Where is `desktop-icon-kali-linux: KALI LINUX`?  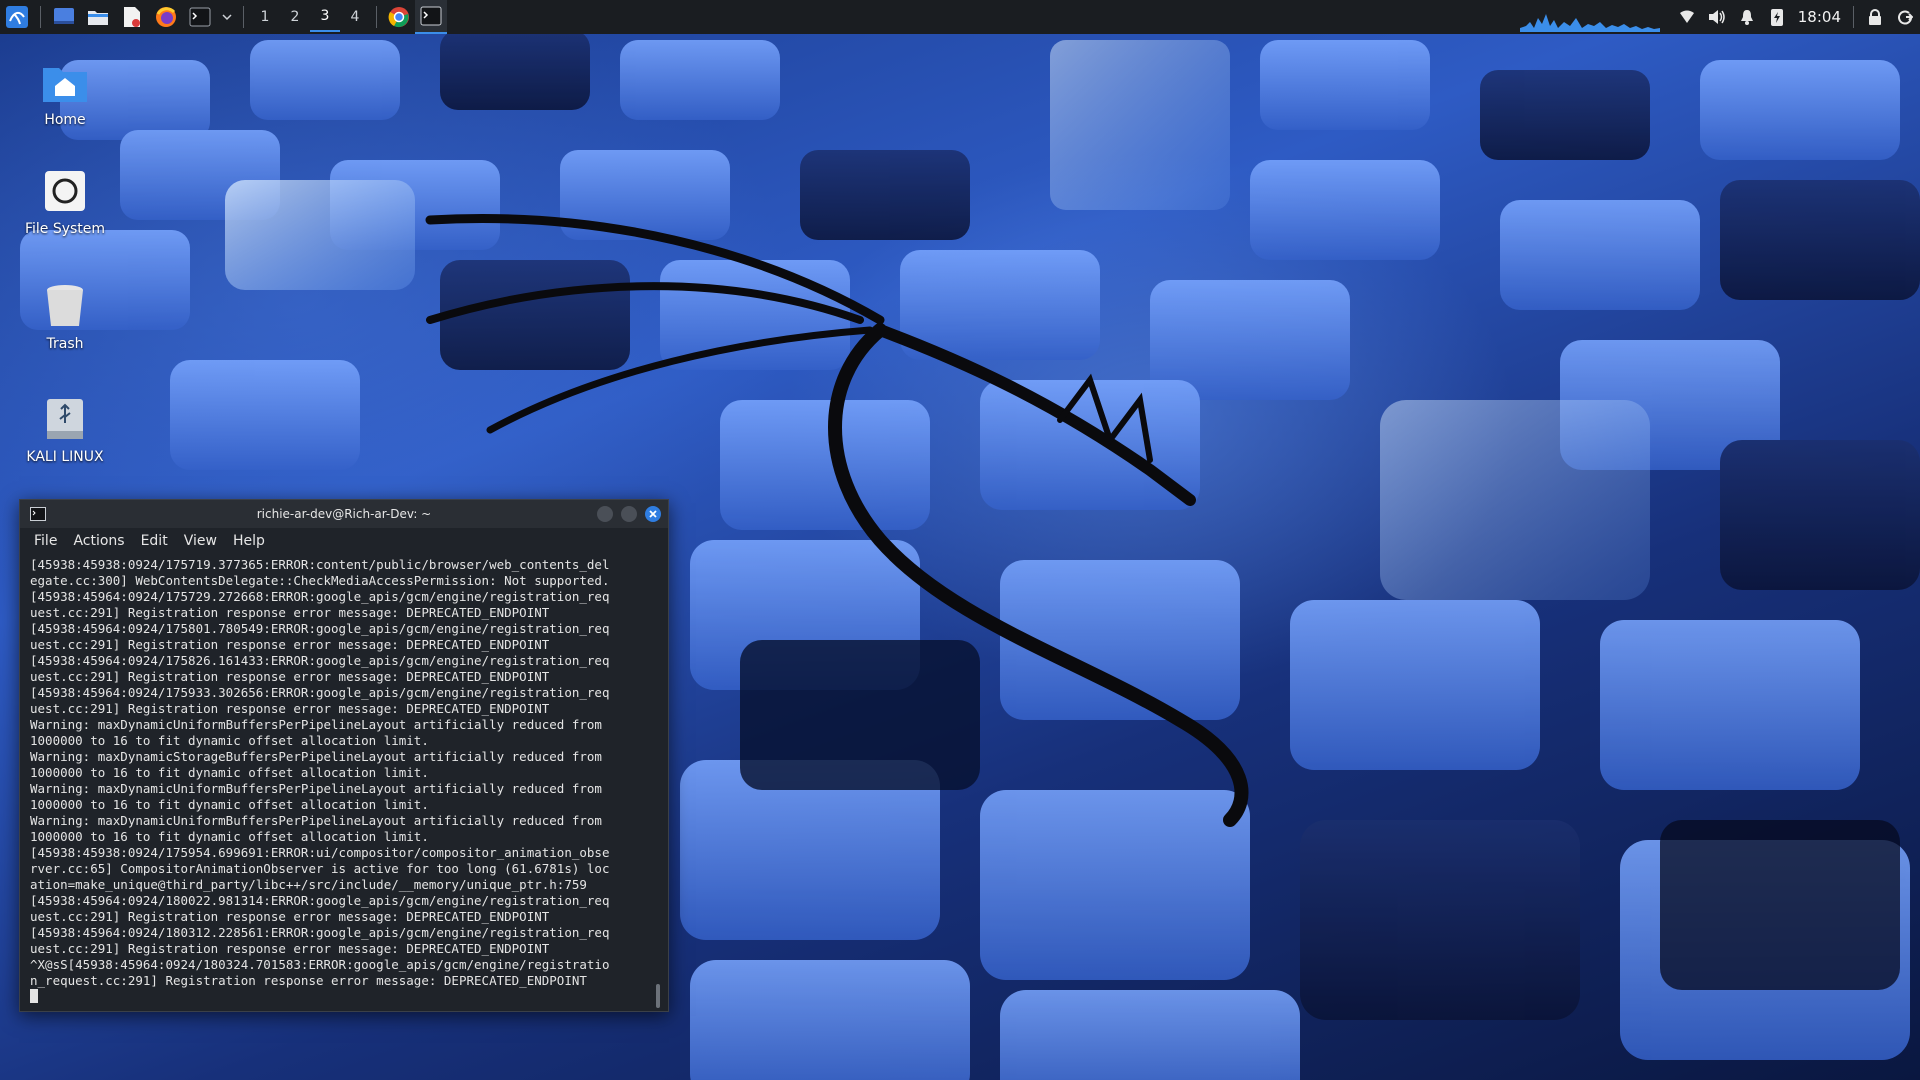 desktop-icon-kali-linux: KALI LINUX is located at coordinates (65, 430).